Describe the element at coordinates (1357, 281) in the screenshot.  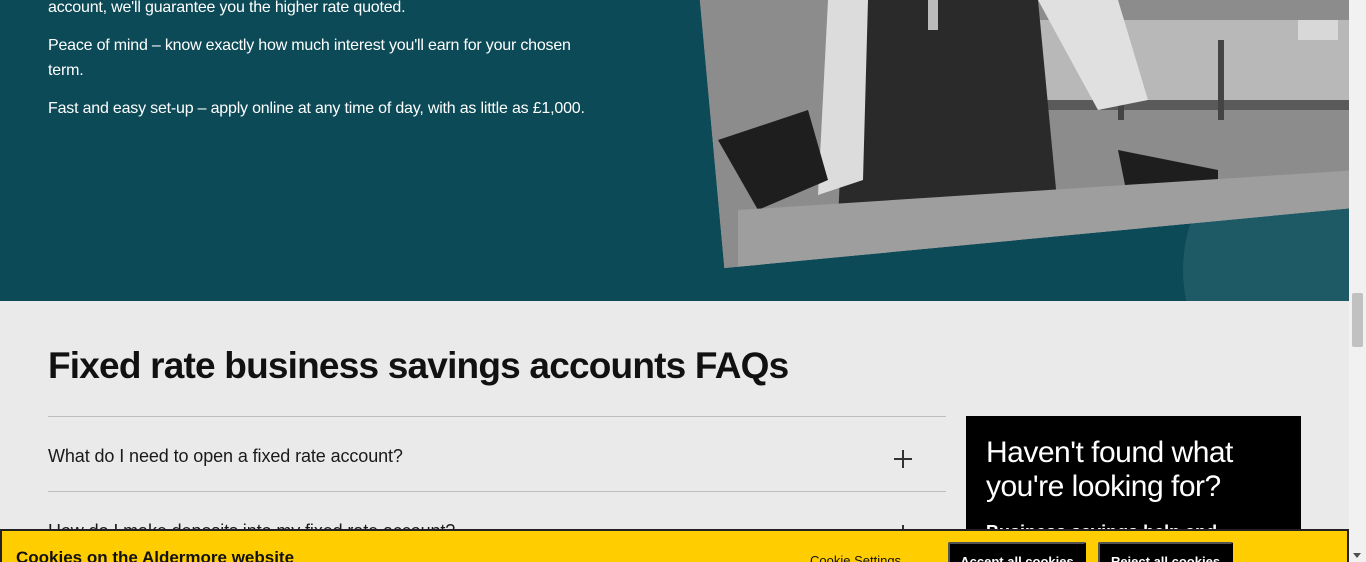
I see `page-scrollbar` at that location.